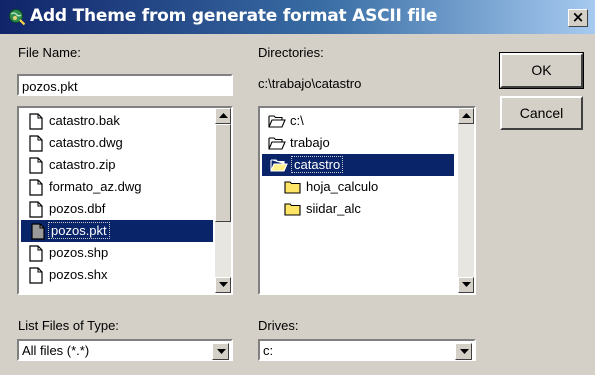 The height and width of the screenshot is (375, 595). I want to click on file-name: pozos.dbf, so click(77, 208).